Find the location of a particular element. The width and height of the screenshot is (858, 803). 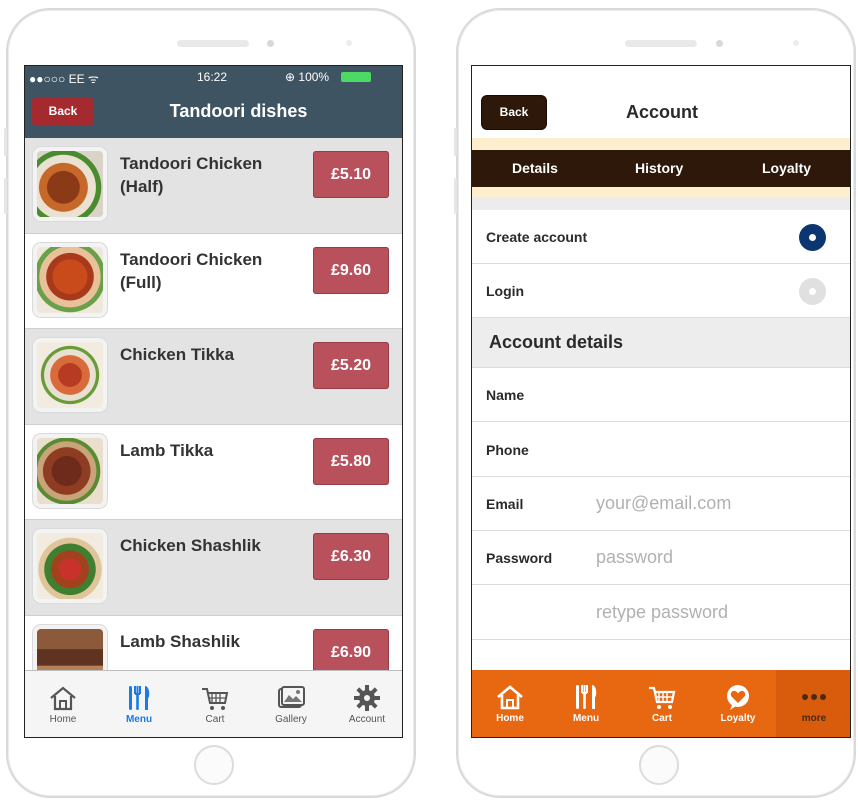

field-label: Name is located at coordinates (505, 395).